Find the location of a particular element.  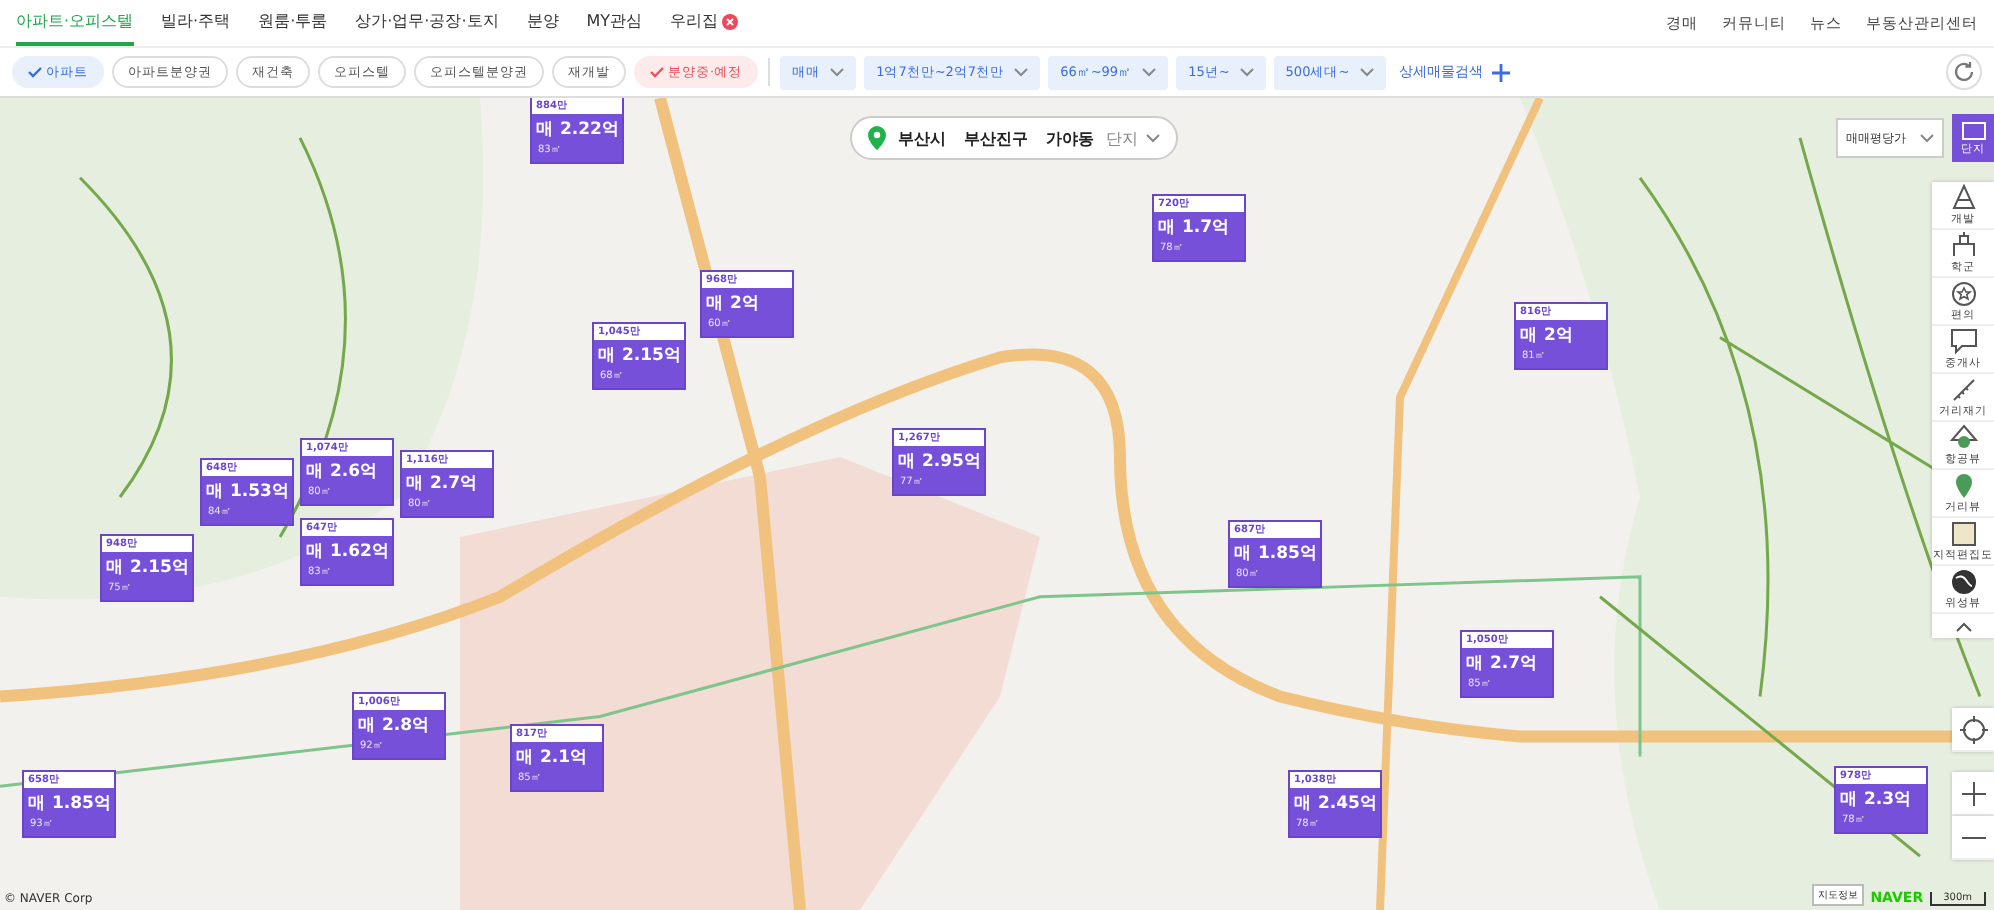

location-crumb: 부산시 is located at coordinates (922, 138).